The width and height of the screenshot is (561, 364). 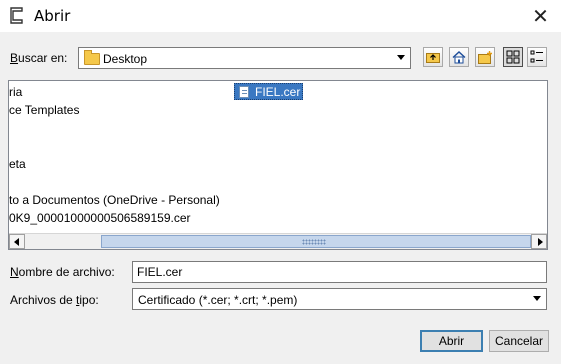 I want to click on list-item: to a Documentos (OneDrive - Personal), so click(x=114, y=200).